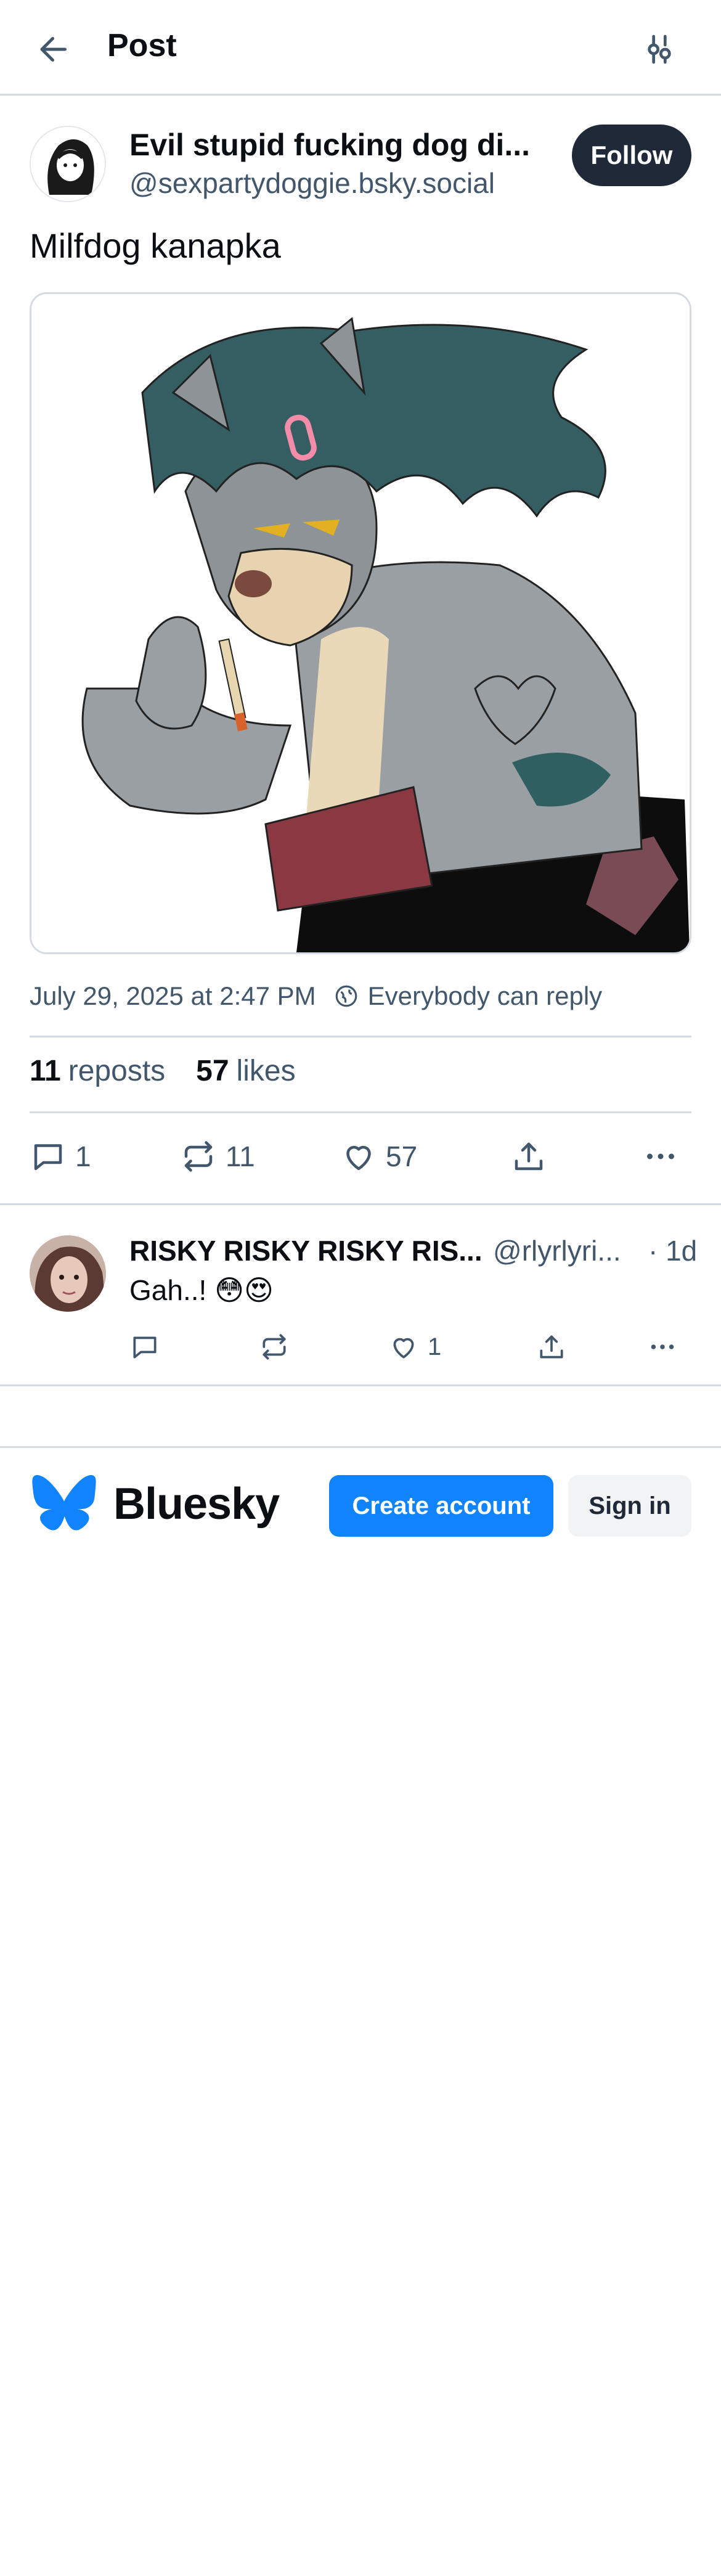 This screenshot has width=721, height=2576. I want to click on reply-like-button: 1, so click(414, 1346).